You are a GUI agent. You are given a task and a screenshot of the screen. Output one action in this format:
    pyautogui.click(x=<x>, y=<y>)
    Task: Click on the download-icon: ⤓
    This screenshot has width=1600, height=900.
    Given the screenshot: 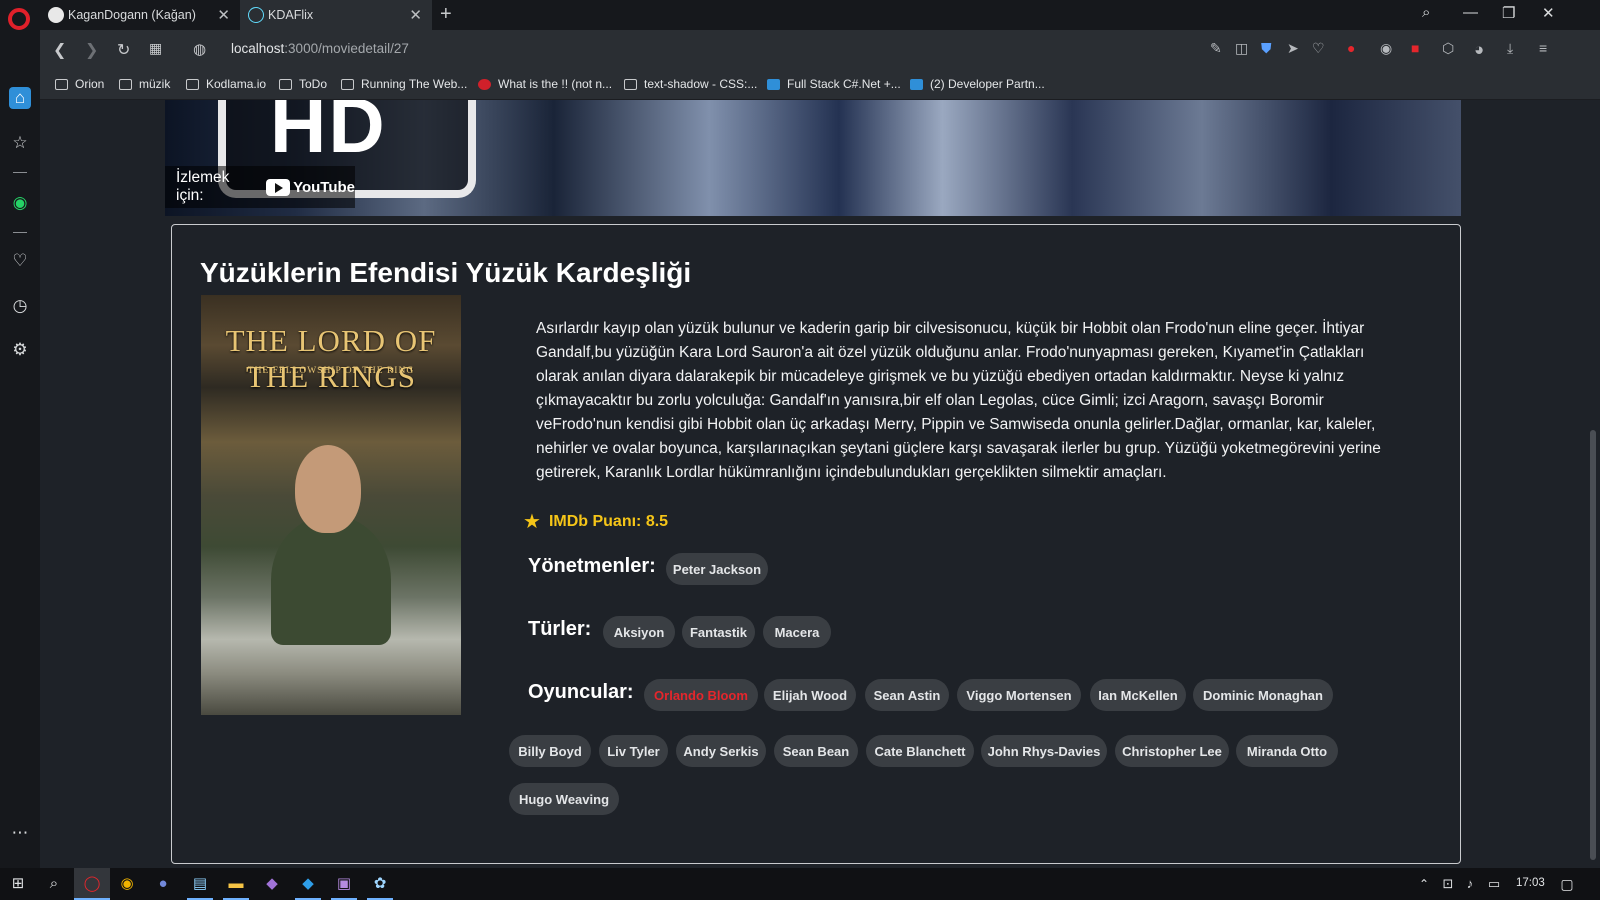 What is the action you would take?
    pyautogui.click(x=1510, y=48)
    